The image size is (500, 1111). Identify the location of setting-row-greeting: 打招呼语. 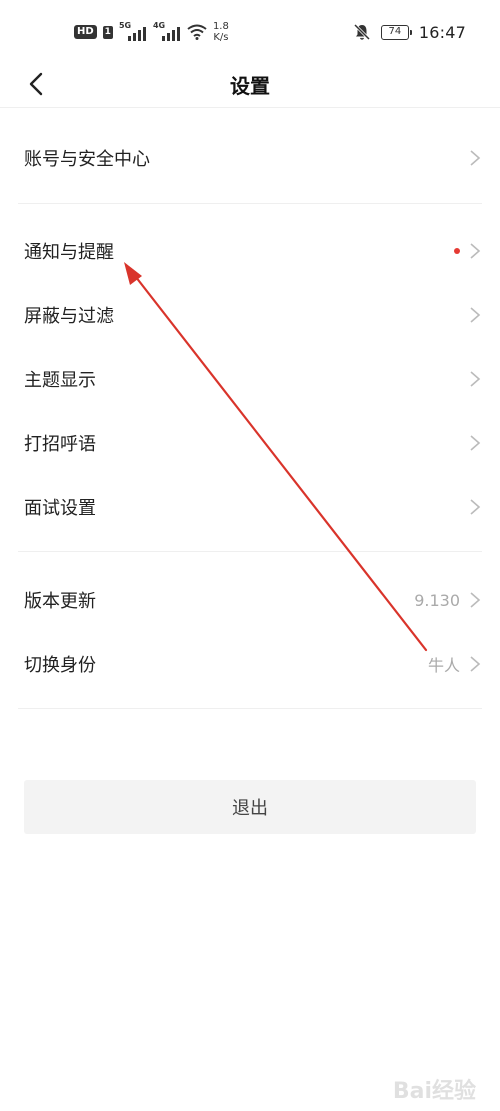
(253, 443).